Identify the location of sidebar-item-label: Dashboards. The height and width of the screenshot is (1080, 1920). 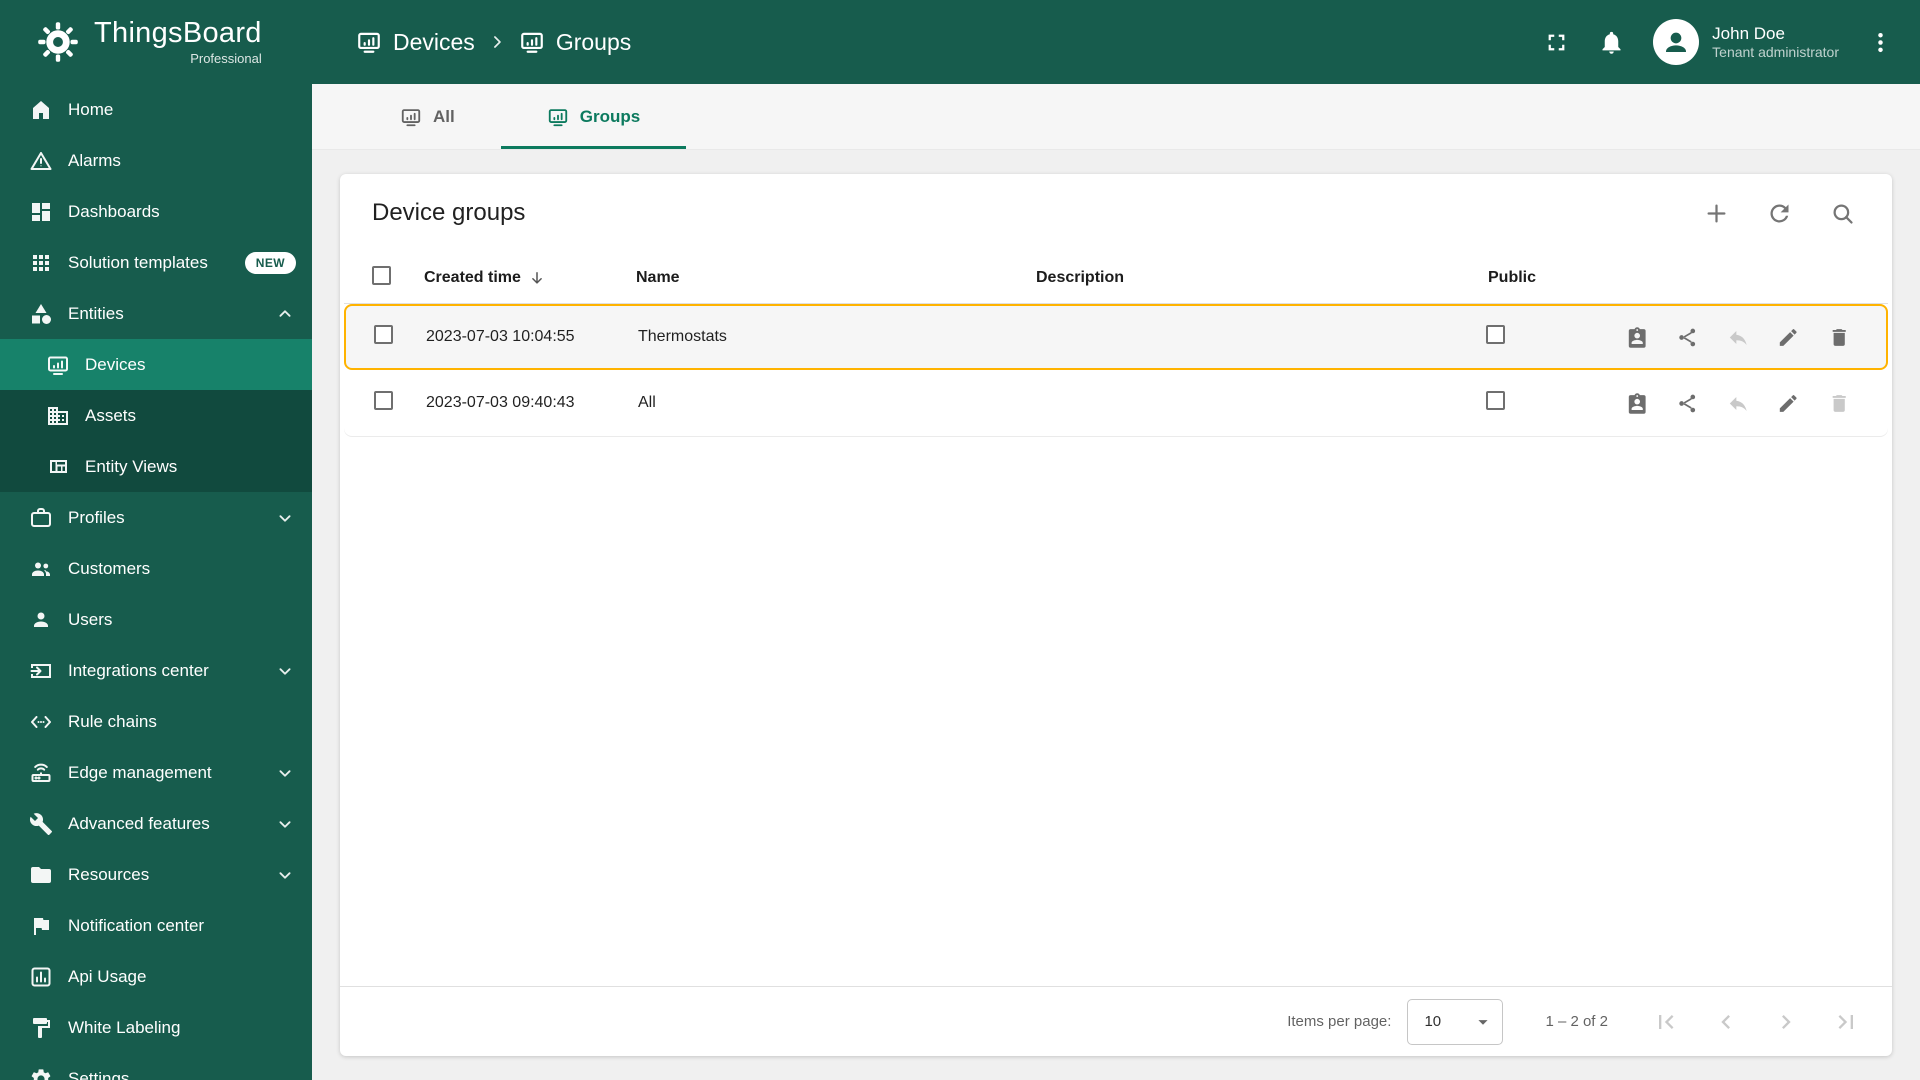
(114, 211).